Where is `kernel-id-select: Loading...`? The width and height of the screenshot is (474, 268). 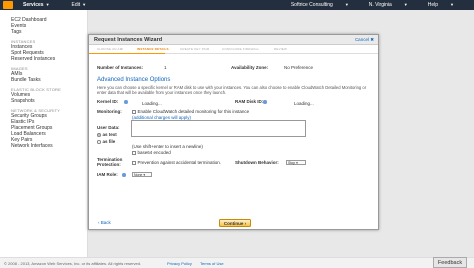
kernel-id-select: Loading... is located at coordinates (152, 103).